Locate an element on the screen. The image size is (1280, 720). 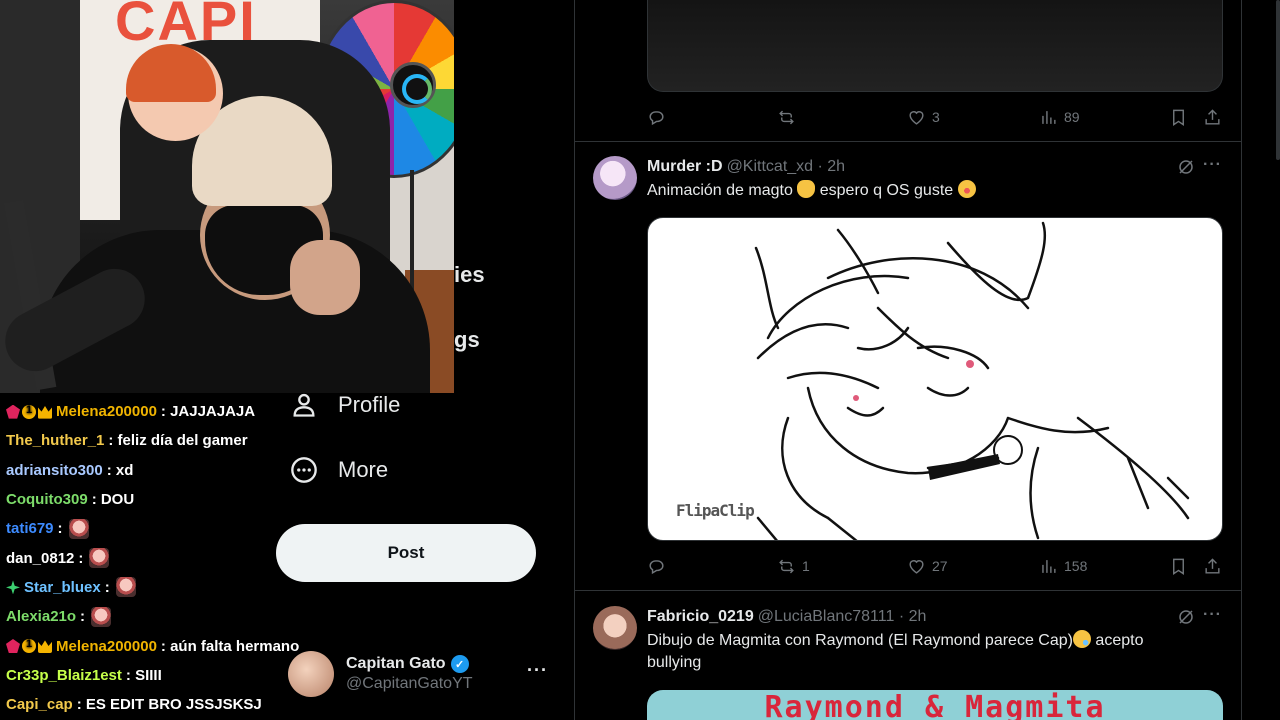
chat-username: Star_bluex is located at coordinates (62, 587).